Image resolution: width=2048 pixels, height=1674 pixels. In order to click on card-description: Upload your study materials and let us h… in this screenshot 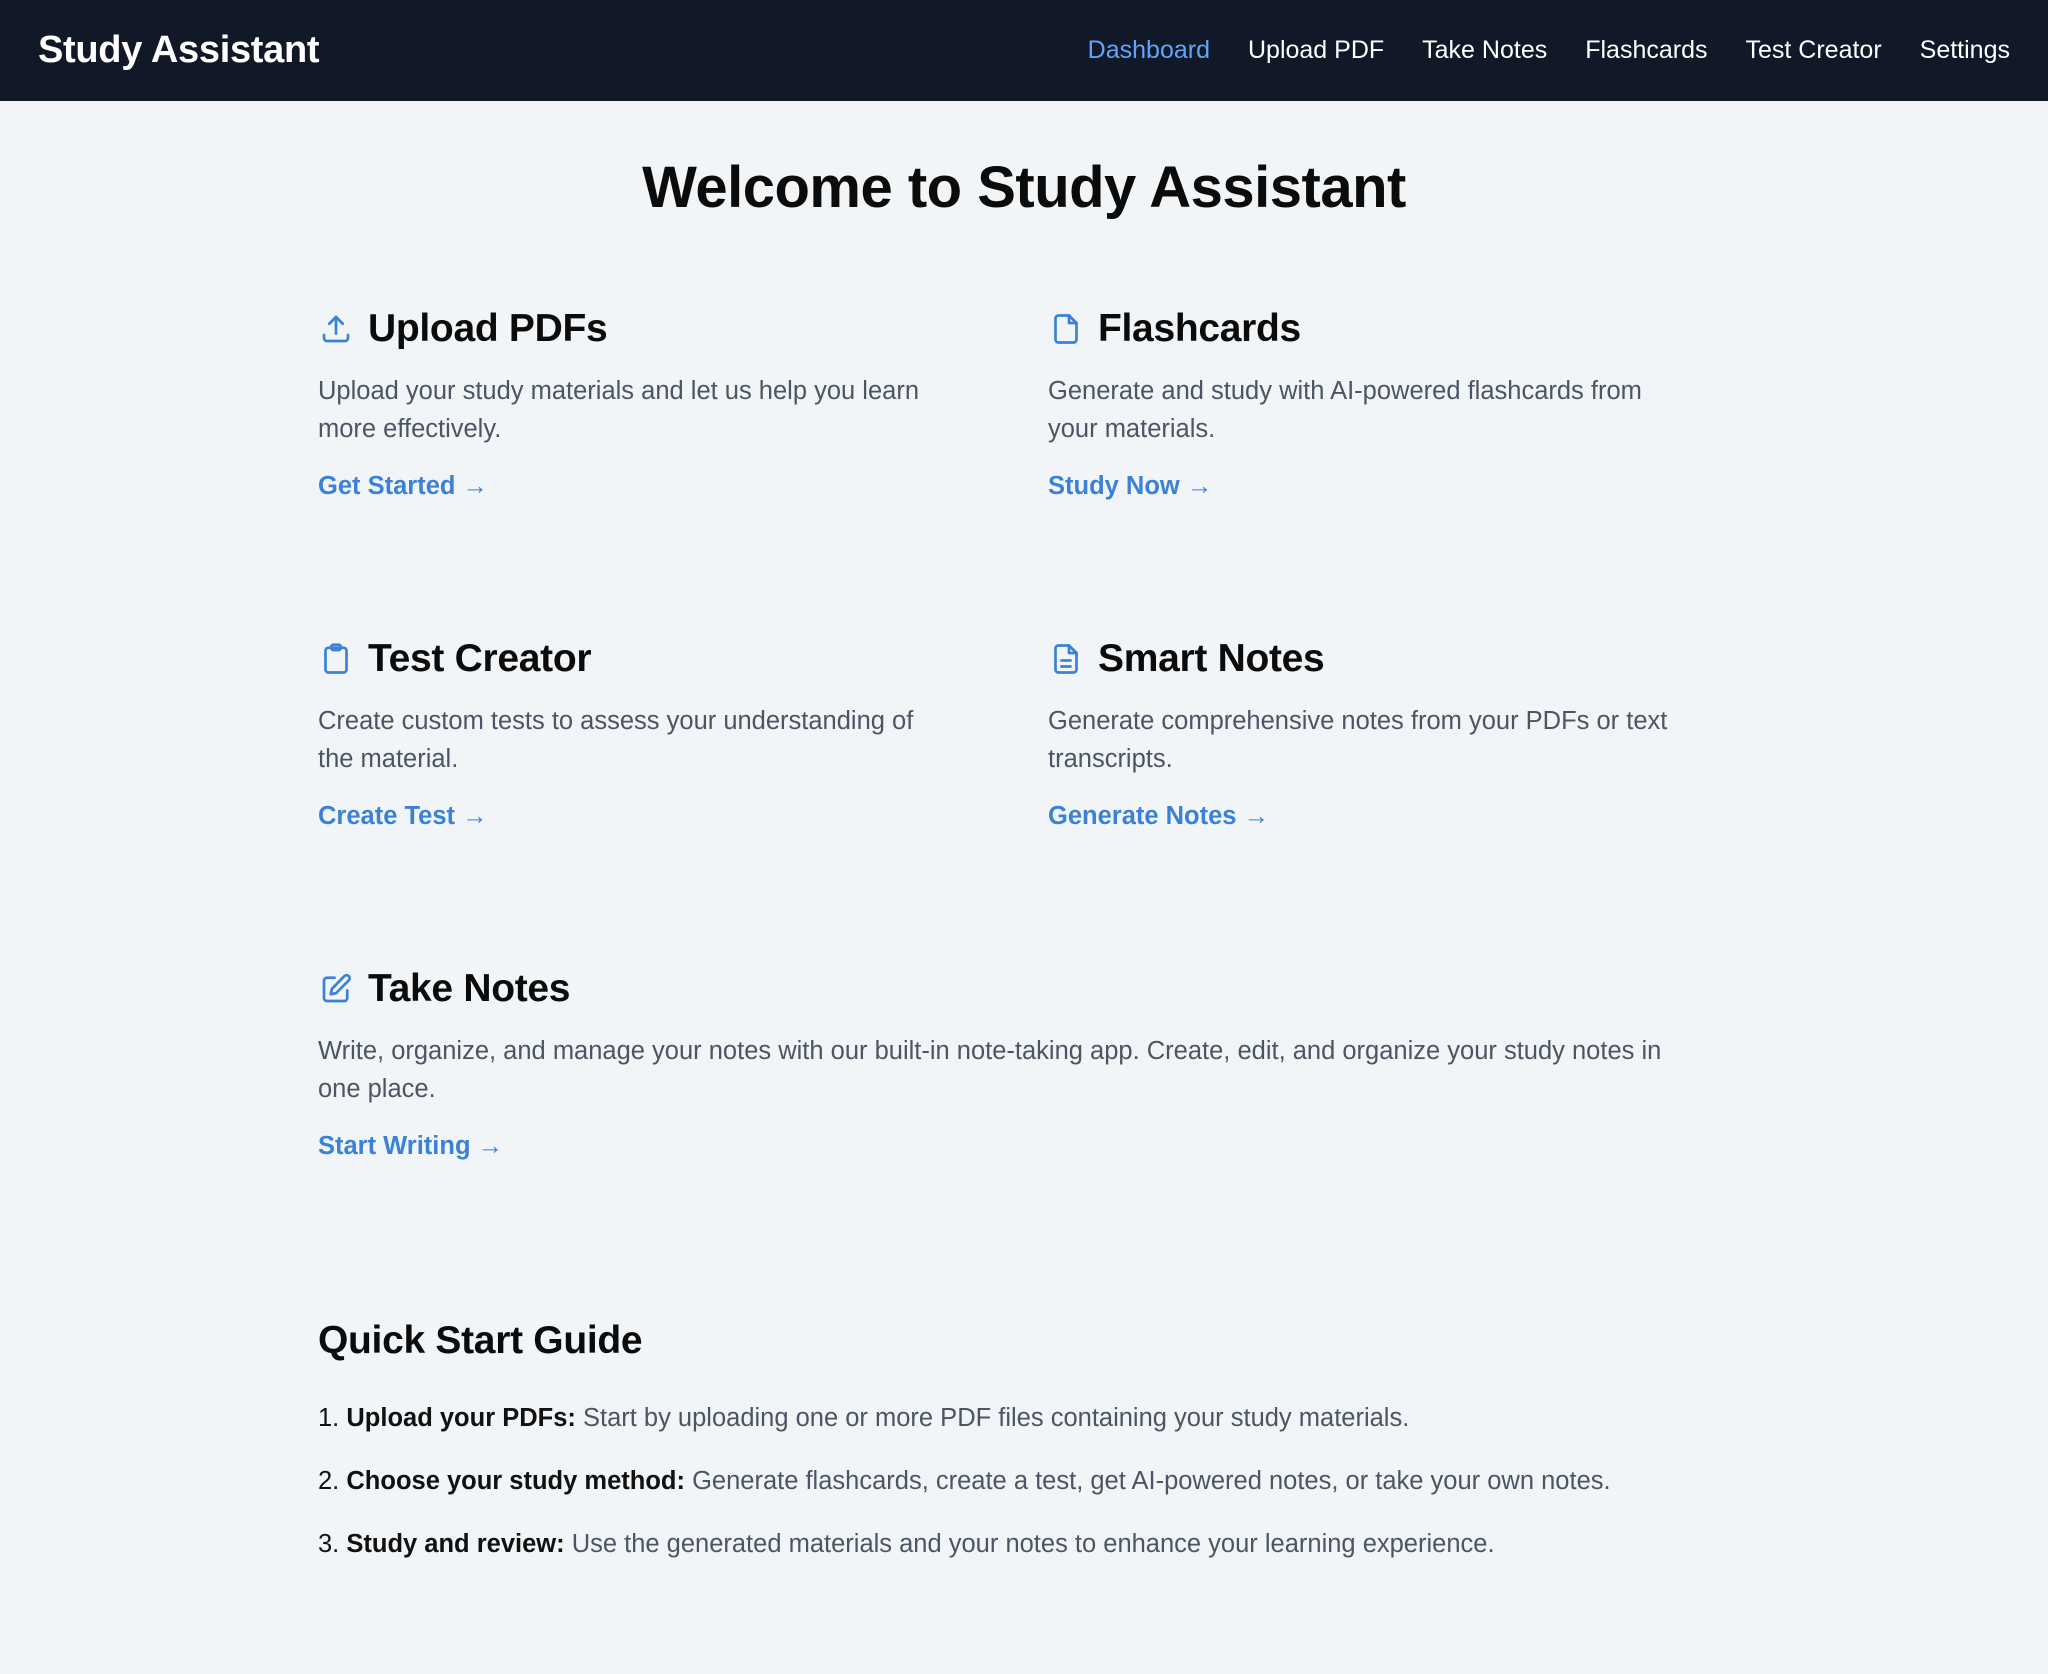, I will do `click(619, 409)`.